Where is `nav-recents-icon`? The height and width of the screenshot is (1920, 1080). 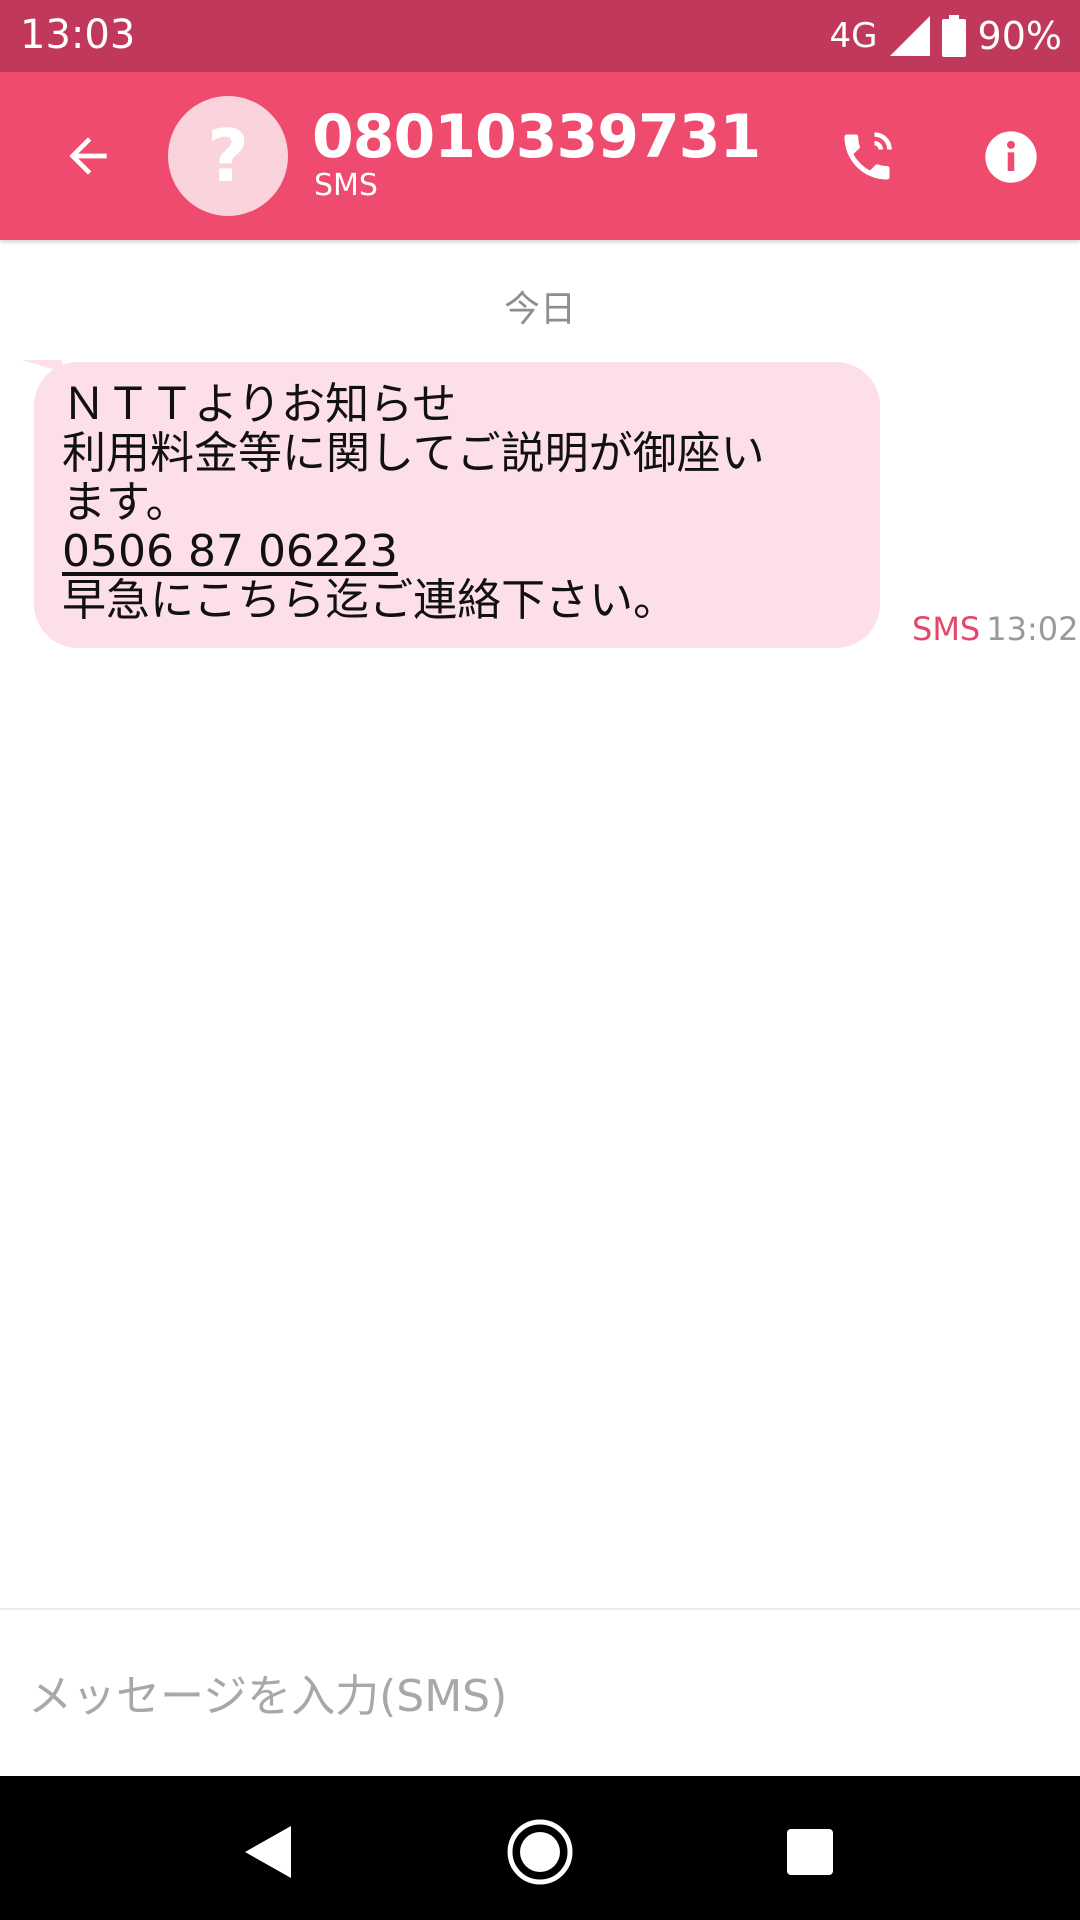 nav-recents-icon is located at coordinates (810, 1852).